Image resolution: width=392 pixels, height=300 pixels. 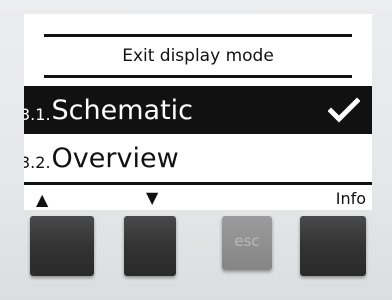 I want to click on up-button, so click(x=62, y=246).